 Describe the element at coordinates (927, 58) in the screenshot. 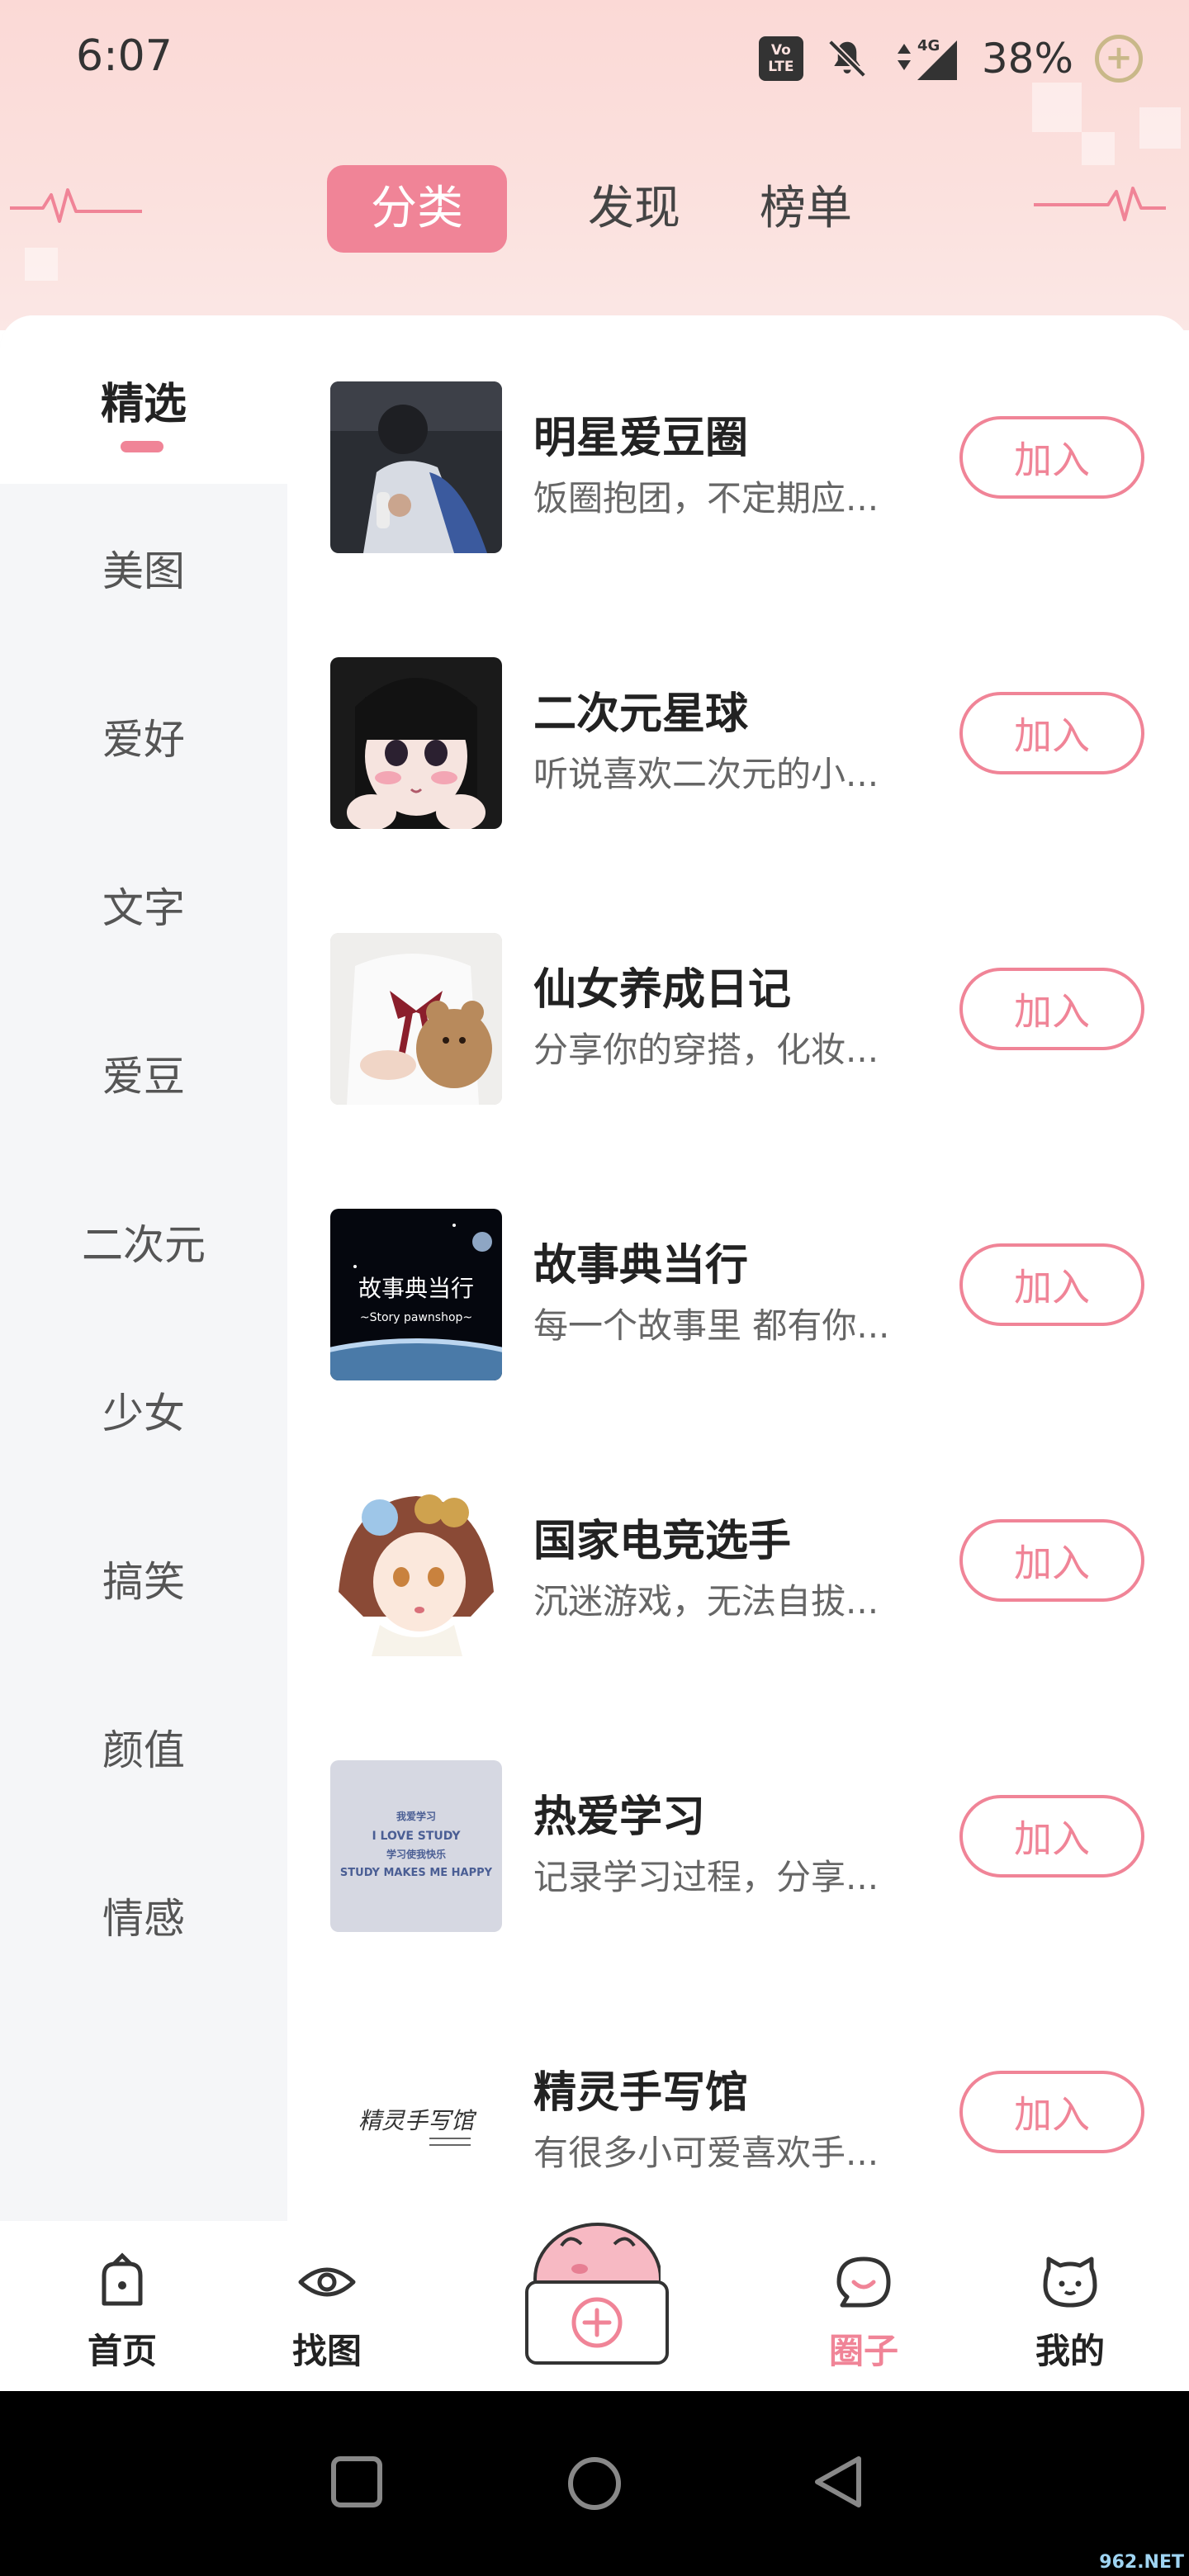

I see `signal-icon: 4G` at that location.